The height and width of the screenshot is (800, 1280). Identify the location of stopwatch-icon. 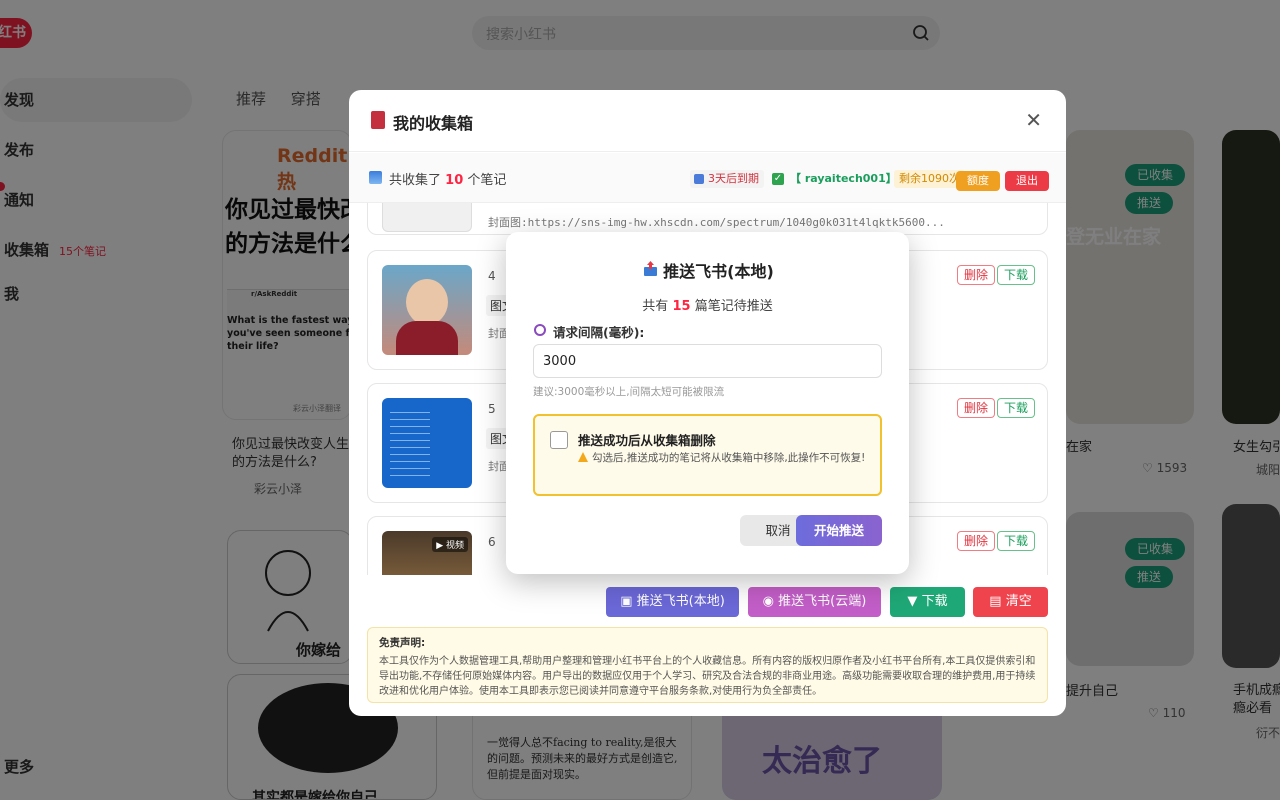
(540, 330).